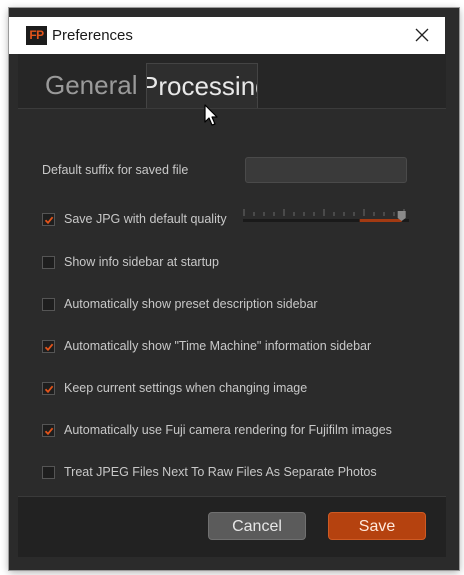  Describe the element at coordinates (326, 170) in the screenshot. I see `suffix-input` at that location.